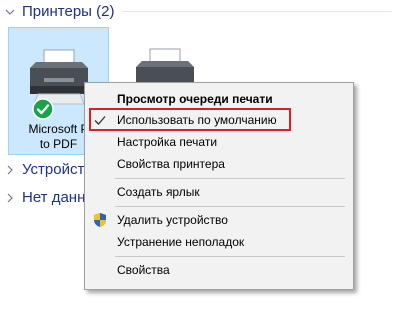 This screenshot has height=309, width=402. I want to click on group-header-devices: Устройств, so click(48, 169).